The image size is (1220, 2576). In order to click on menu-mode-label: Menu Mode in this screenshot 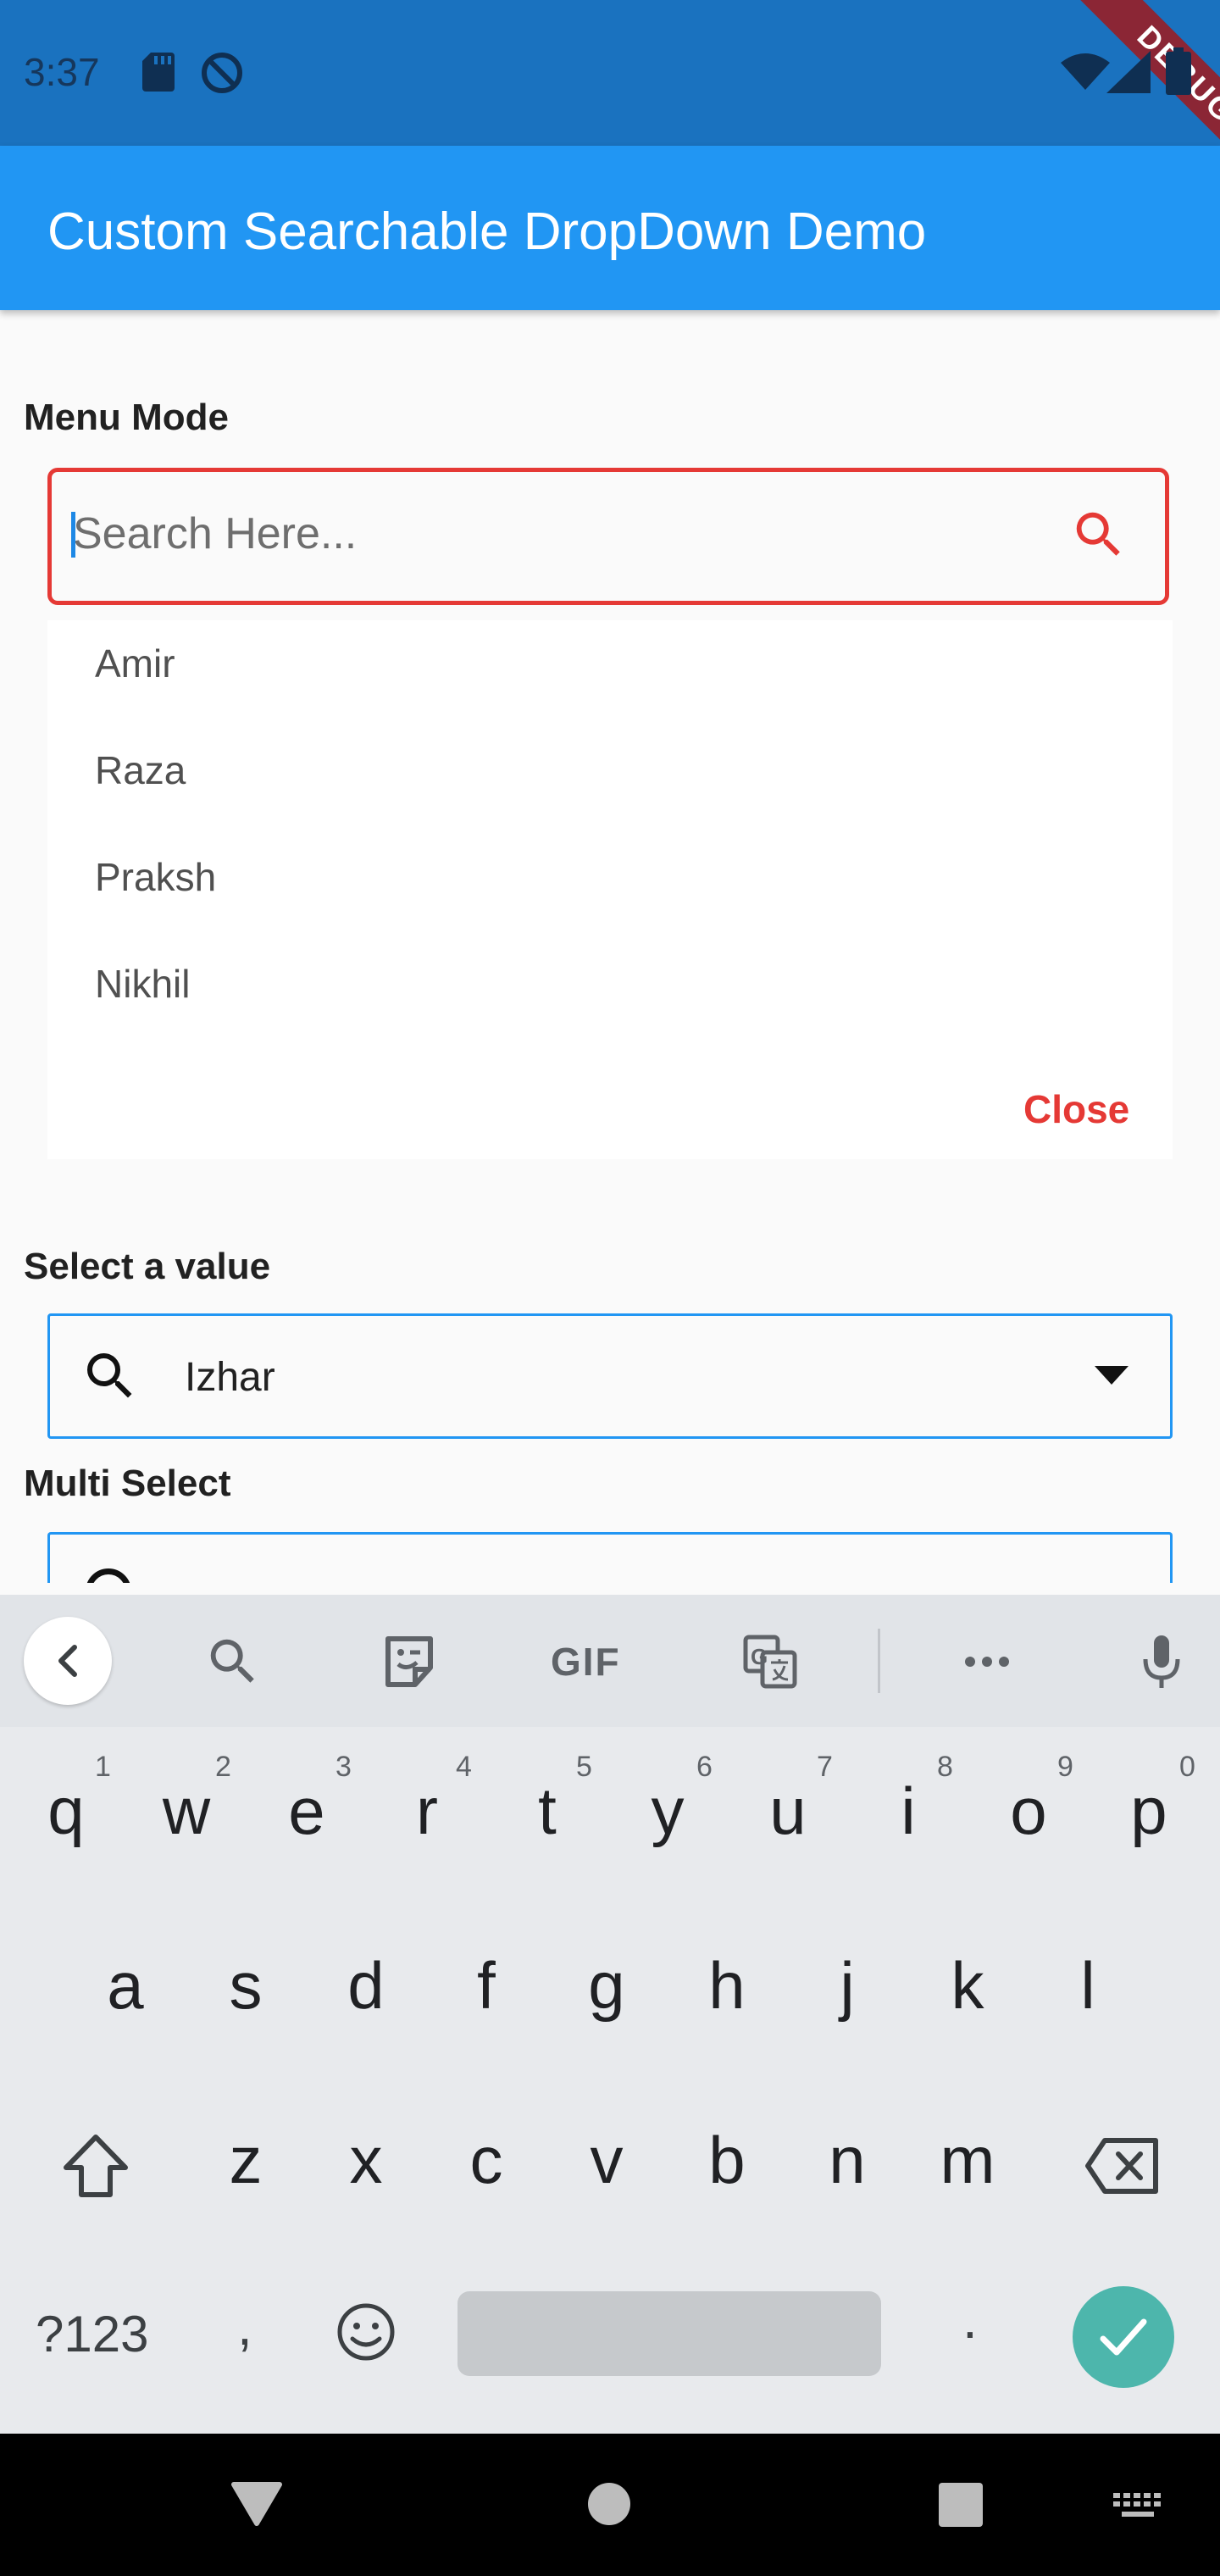, I will do `click(126, 417)`.